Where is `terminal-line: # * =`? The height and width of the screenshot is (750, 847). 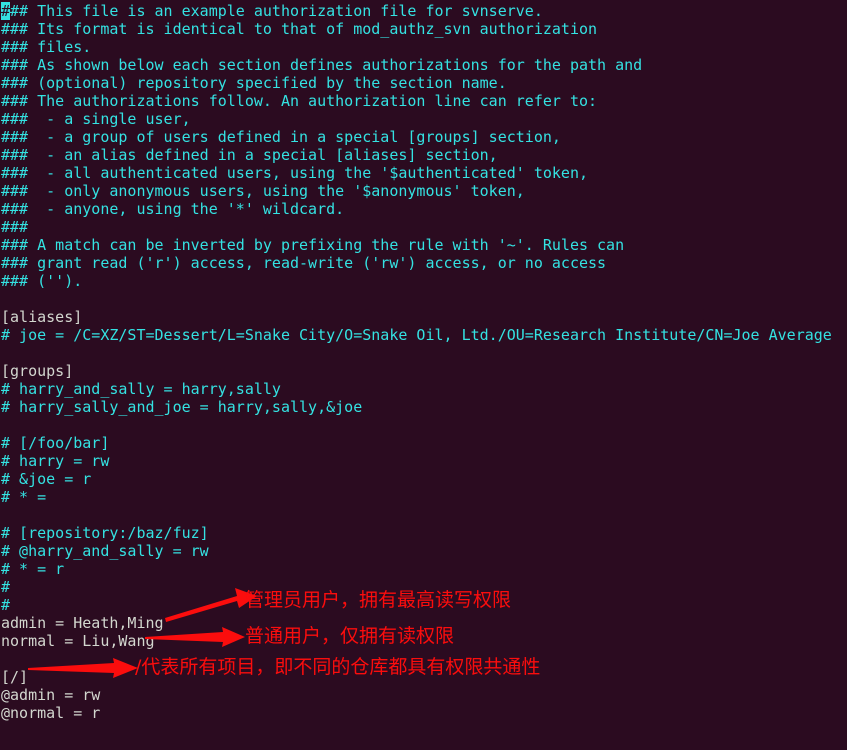 terminal-line: # * = is located at coordinates (416, 497).